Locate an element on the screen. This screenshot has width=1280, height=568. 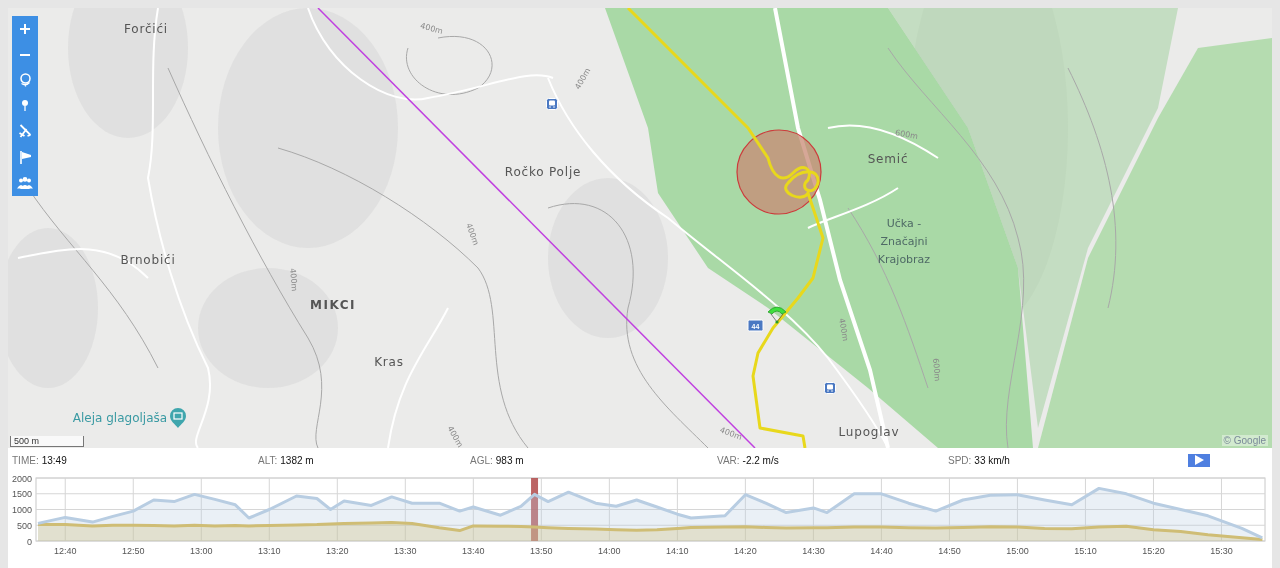
y-tick-label: 1000 is located at coordinates (21, 510).